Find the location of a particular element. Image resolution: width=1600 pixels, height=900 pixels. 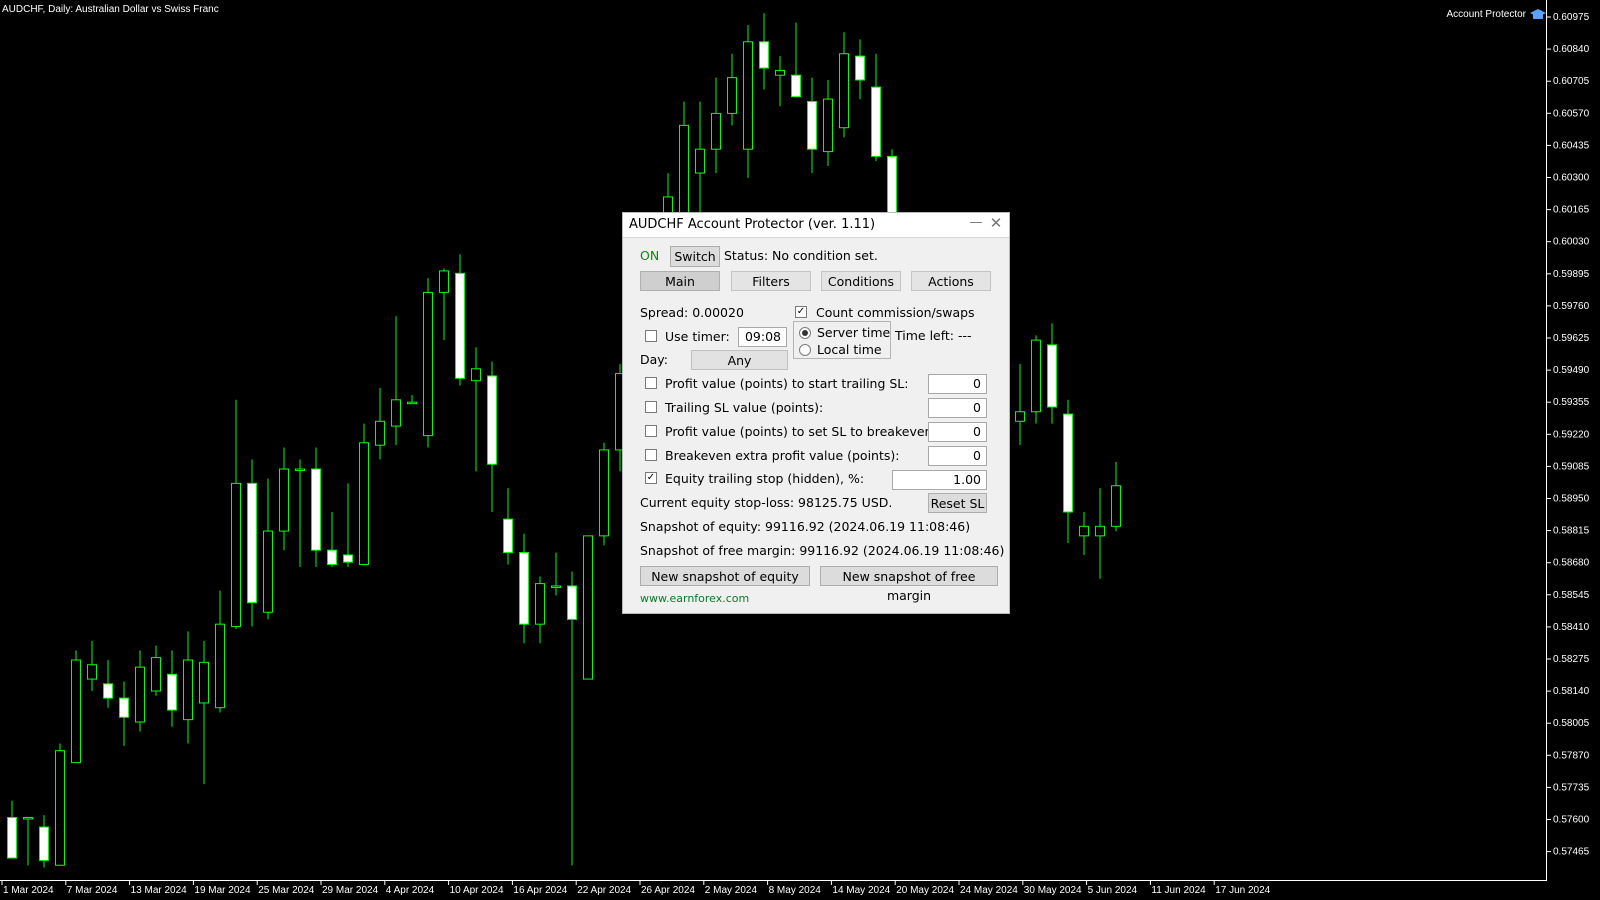

price-label: 0.57735 is located at coordinates (1571, 787).